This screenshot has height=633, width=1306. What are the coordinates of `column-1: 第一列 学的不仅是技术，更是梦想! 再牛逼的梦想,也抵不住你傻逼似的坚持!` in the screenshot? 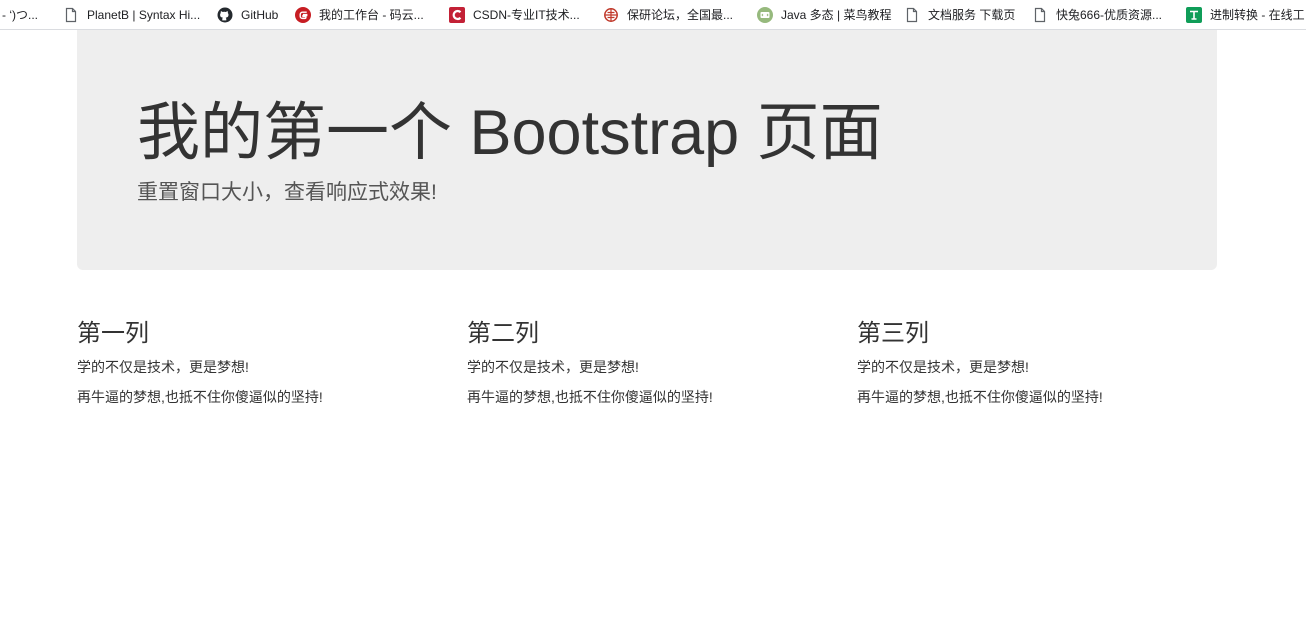 It's located at (257, 361).